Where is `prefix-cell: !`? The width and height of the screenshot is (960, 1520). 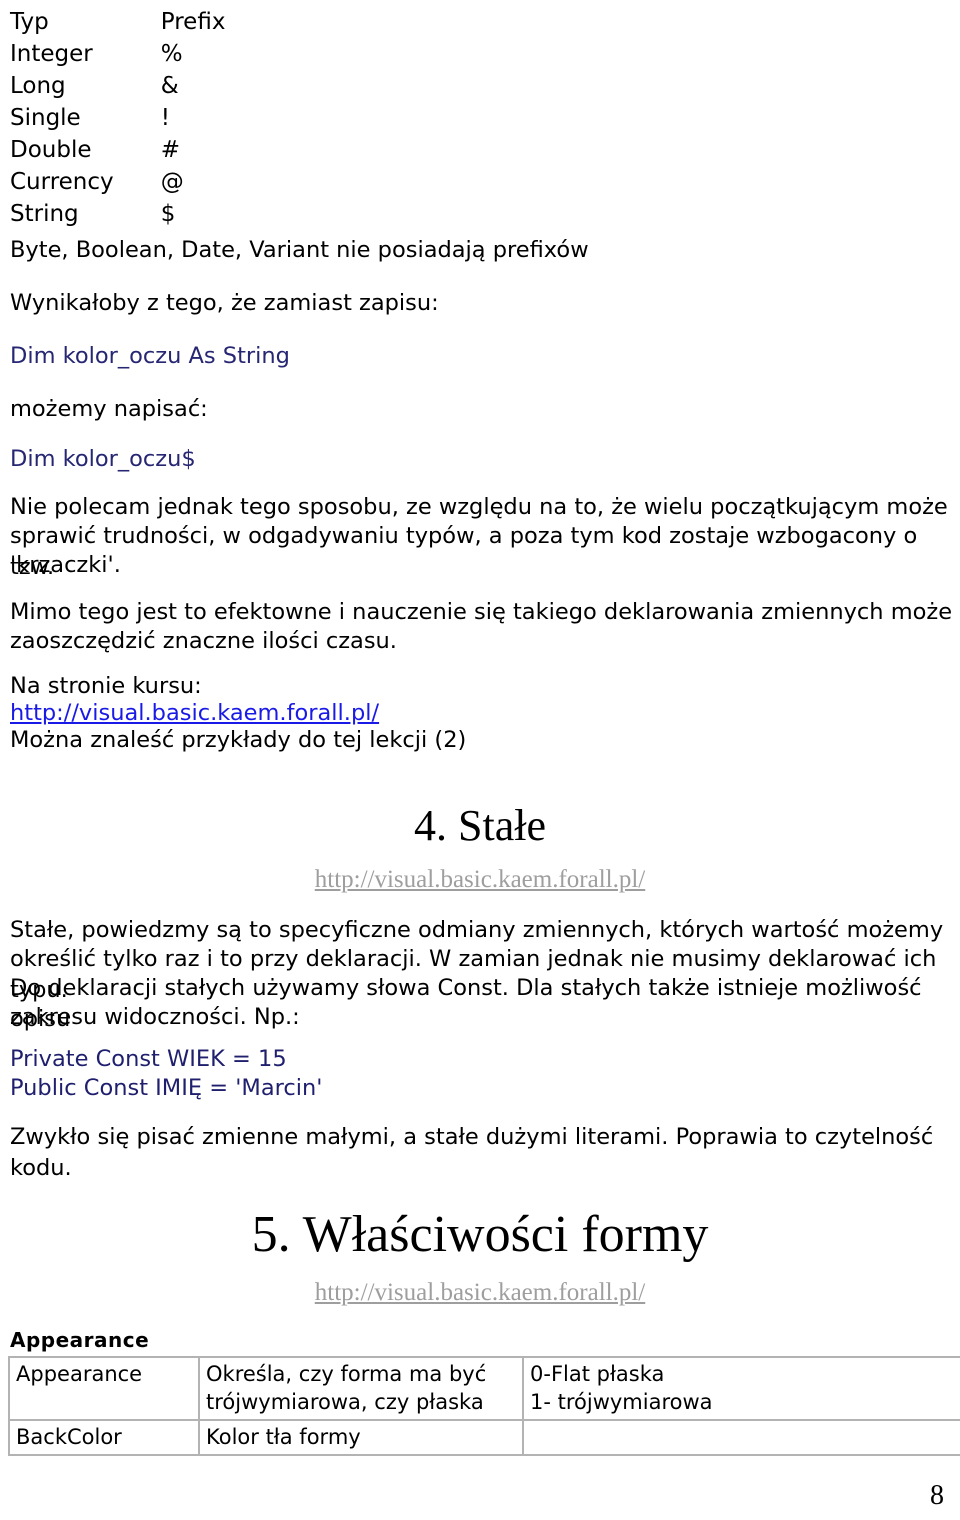 prefix-cell: ! is located at coordinates (165, 118).